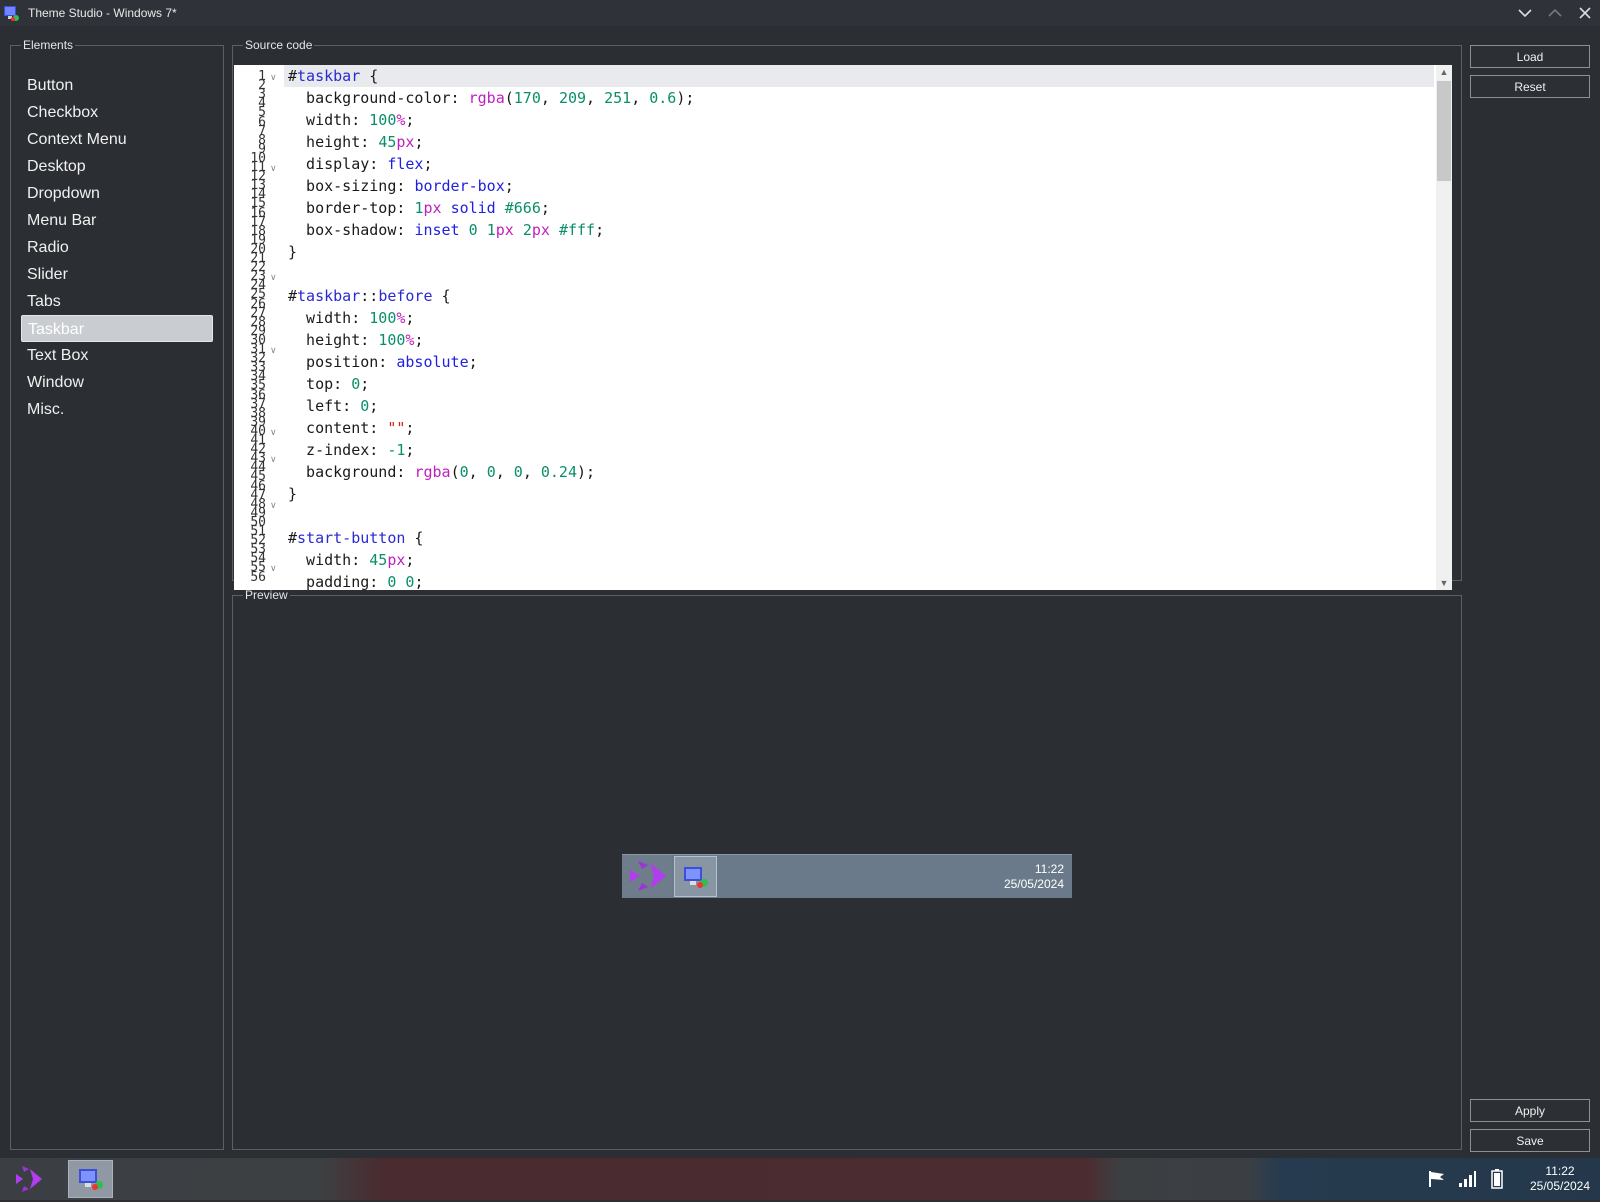 The width and height of the screenshot is (1600, 1202). What do you see at coordinates (1560, 1186) in the screenshot?
I see `os-date: 25/05/2024` at bounding box center [1560, 1186].